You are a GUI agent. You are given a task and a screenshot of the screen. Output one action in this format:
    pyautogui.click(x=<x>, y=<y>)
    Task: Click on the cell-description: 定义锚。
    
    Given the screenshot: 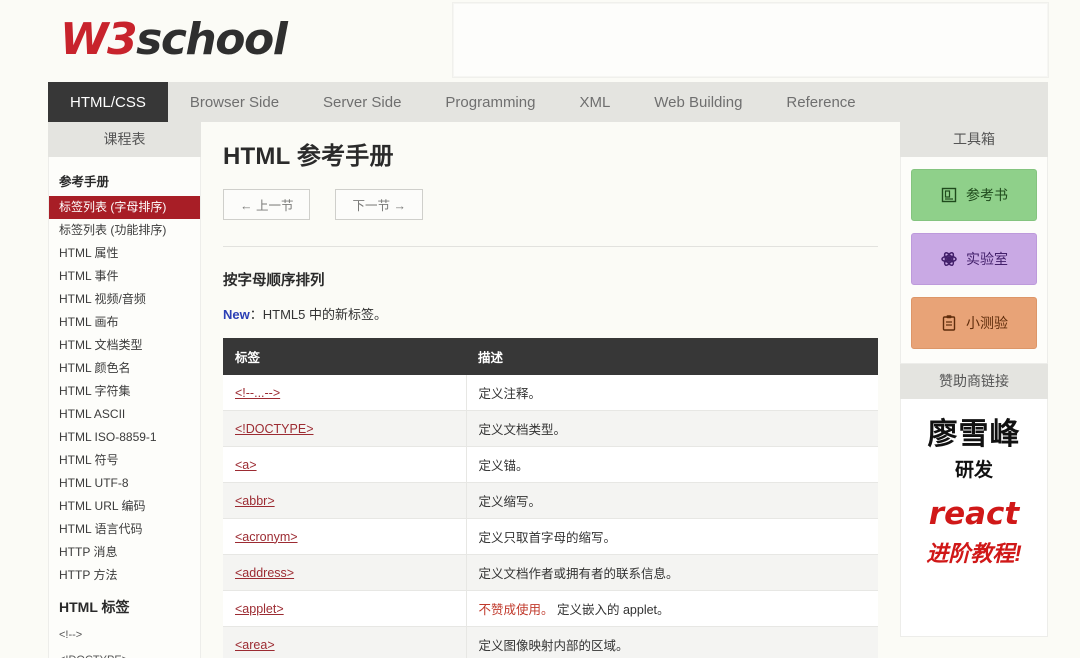 What is the action you would take?
    pyautogui.click(x=672, y=464)
    